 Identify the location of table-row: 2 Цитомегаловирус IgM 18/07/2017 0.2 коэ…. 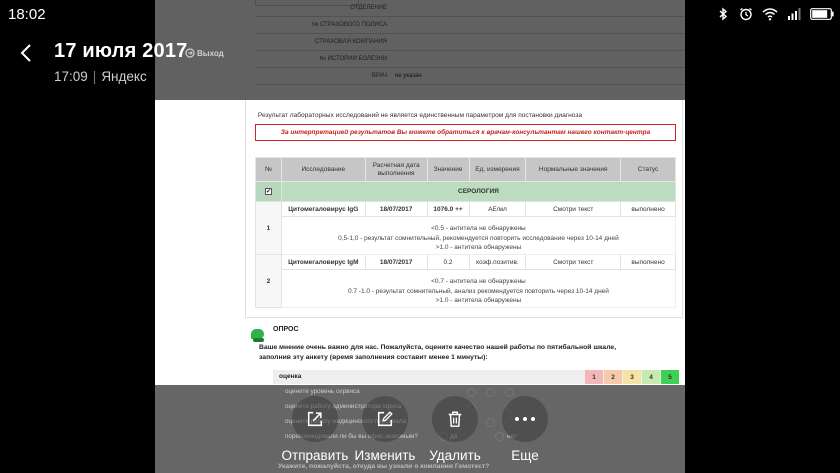
(465, 281).